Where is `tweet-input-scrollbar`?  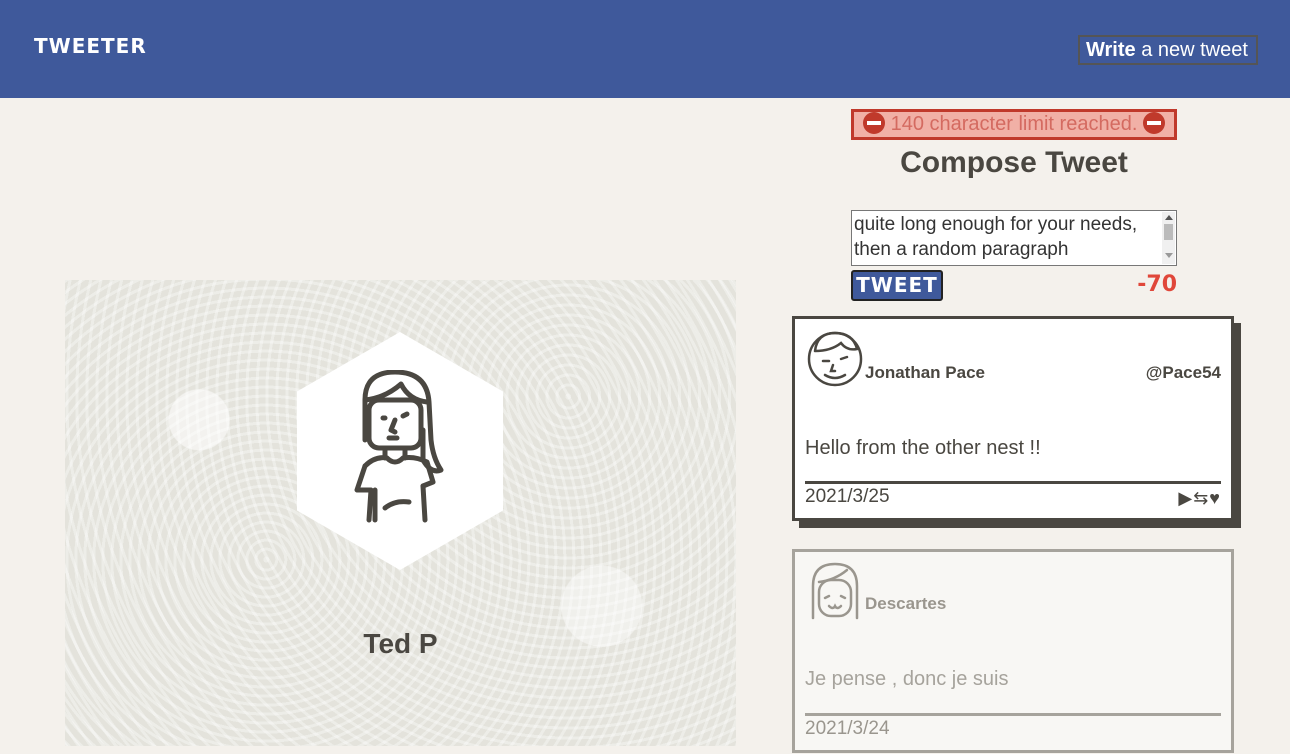 tweet-input-scrollbar is located at coordinates (1168, 238).